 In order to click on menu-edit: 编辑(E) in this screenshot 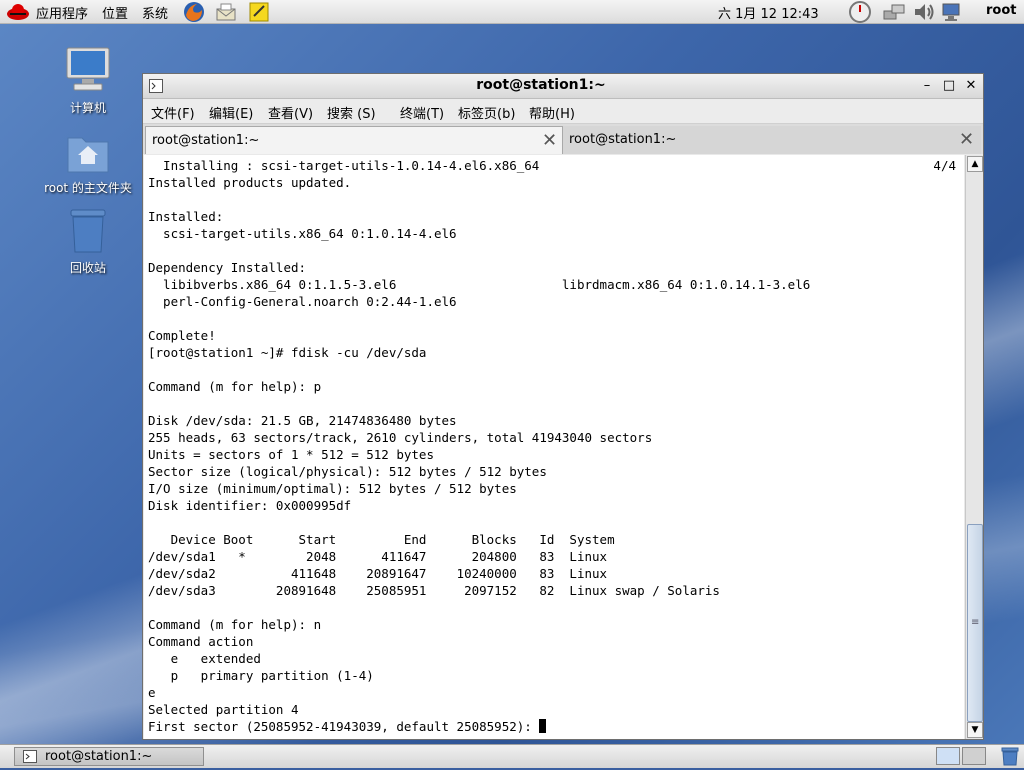, I will do `click(231, 112)`.